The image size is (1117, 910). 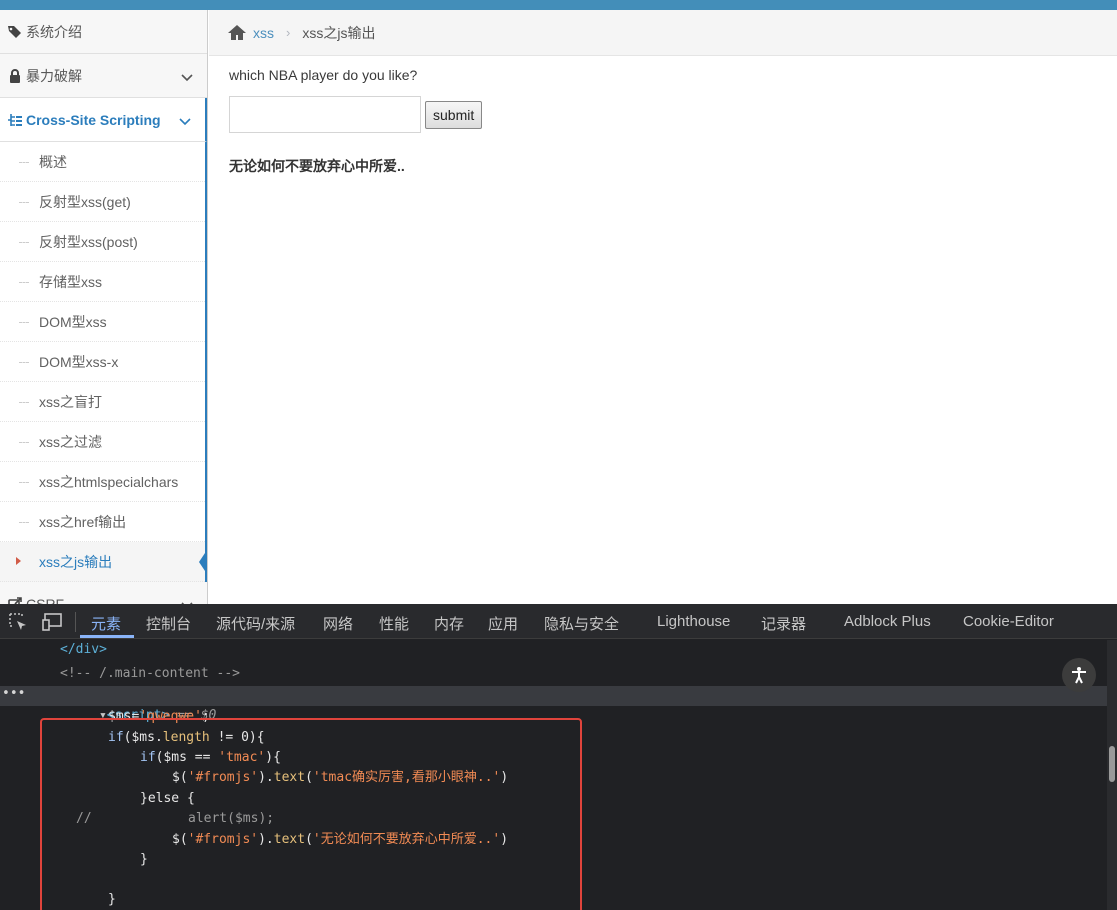 What do you see at coordinates (15, 75) in the screenshot?
I see `lock-icon` at bounding box center [15, 75].